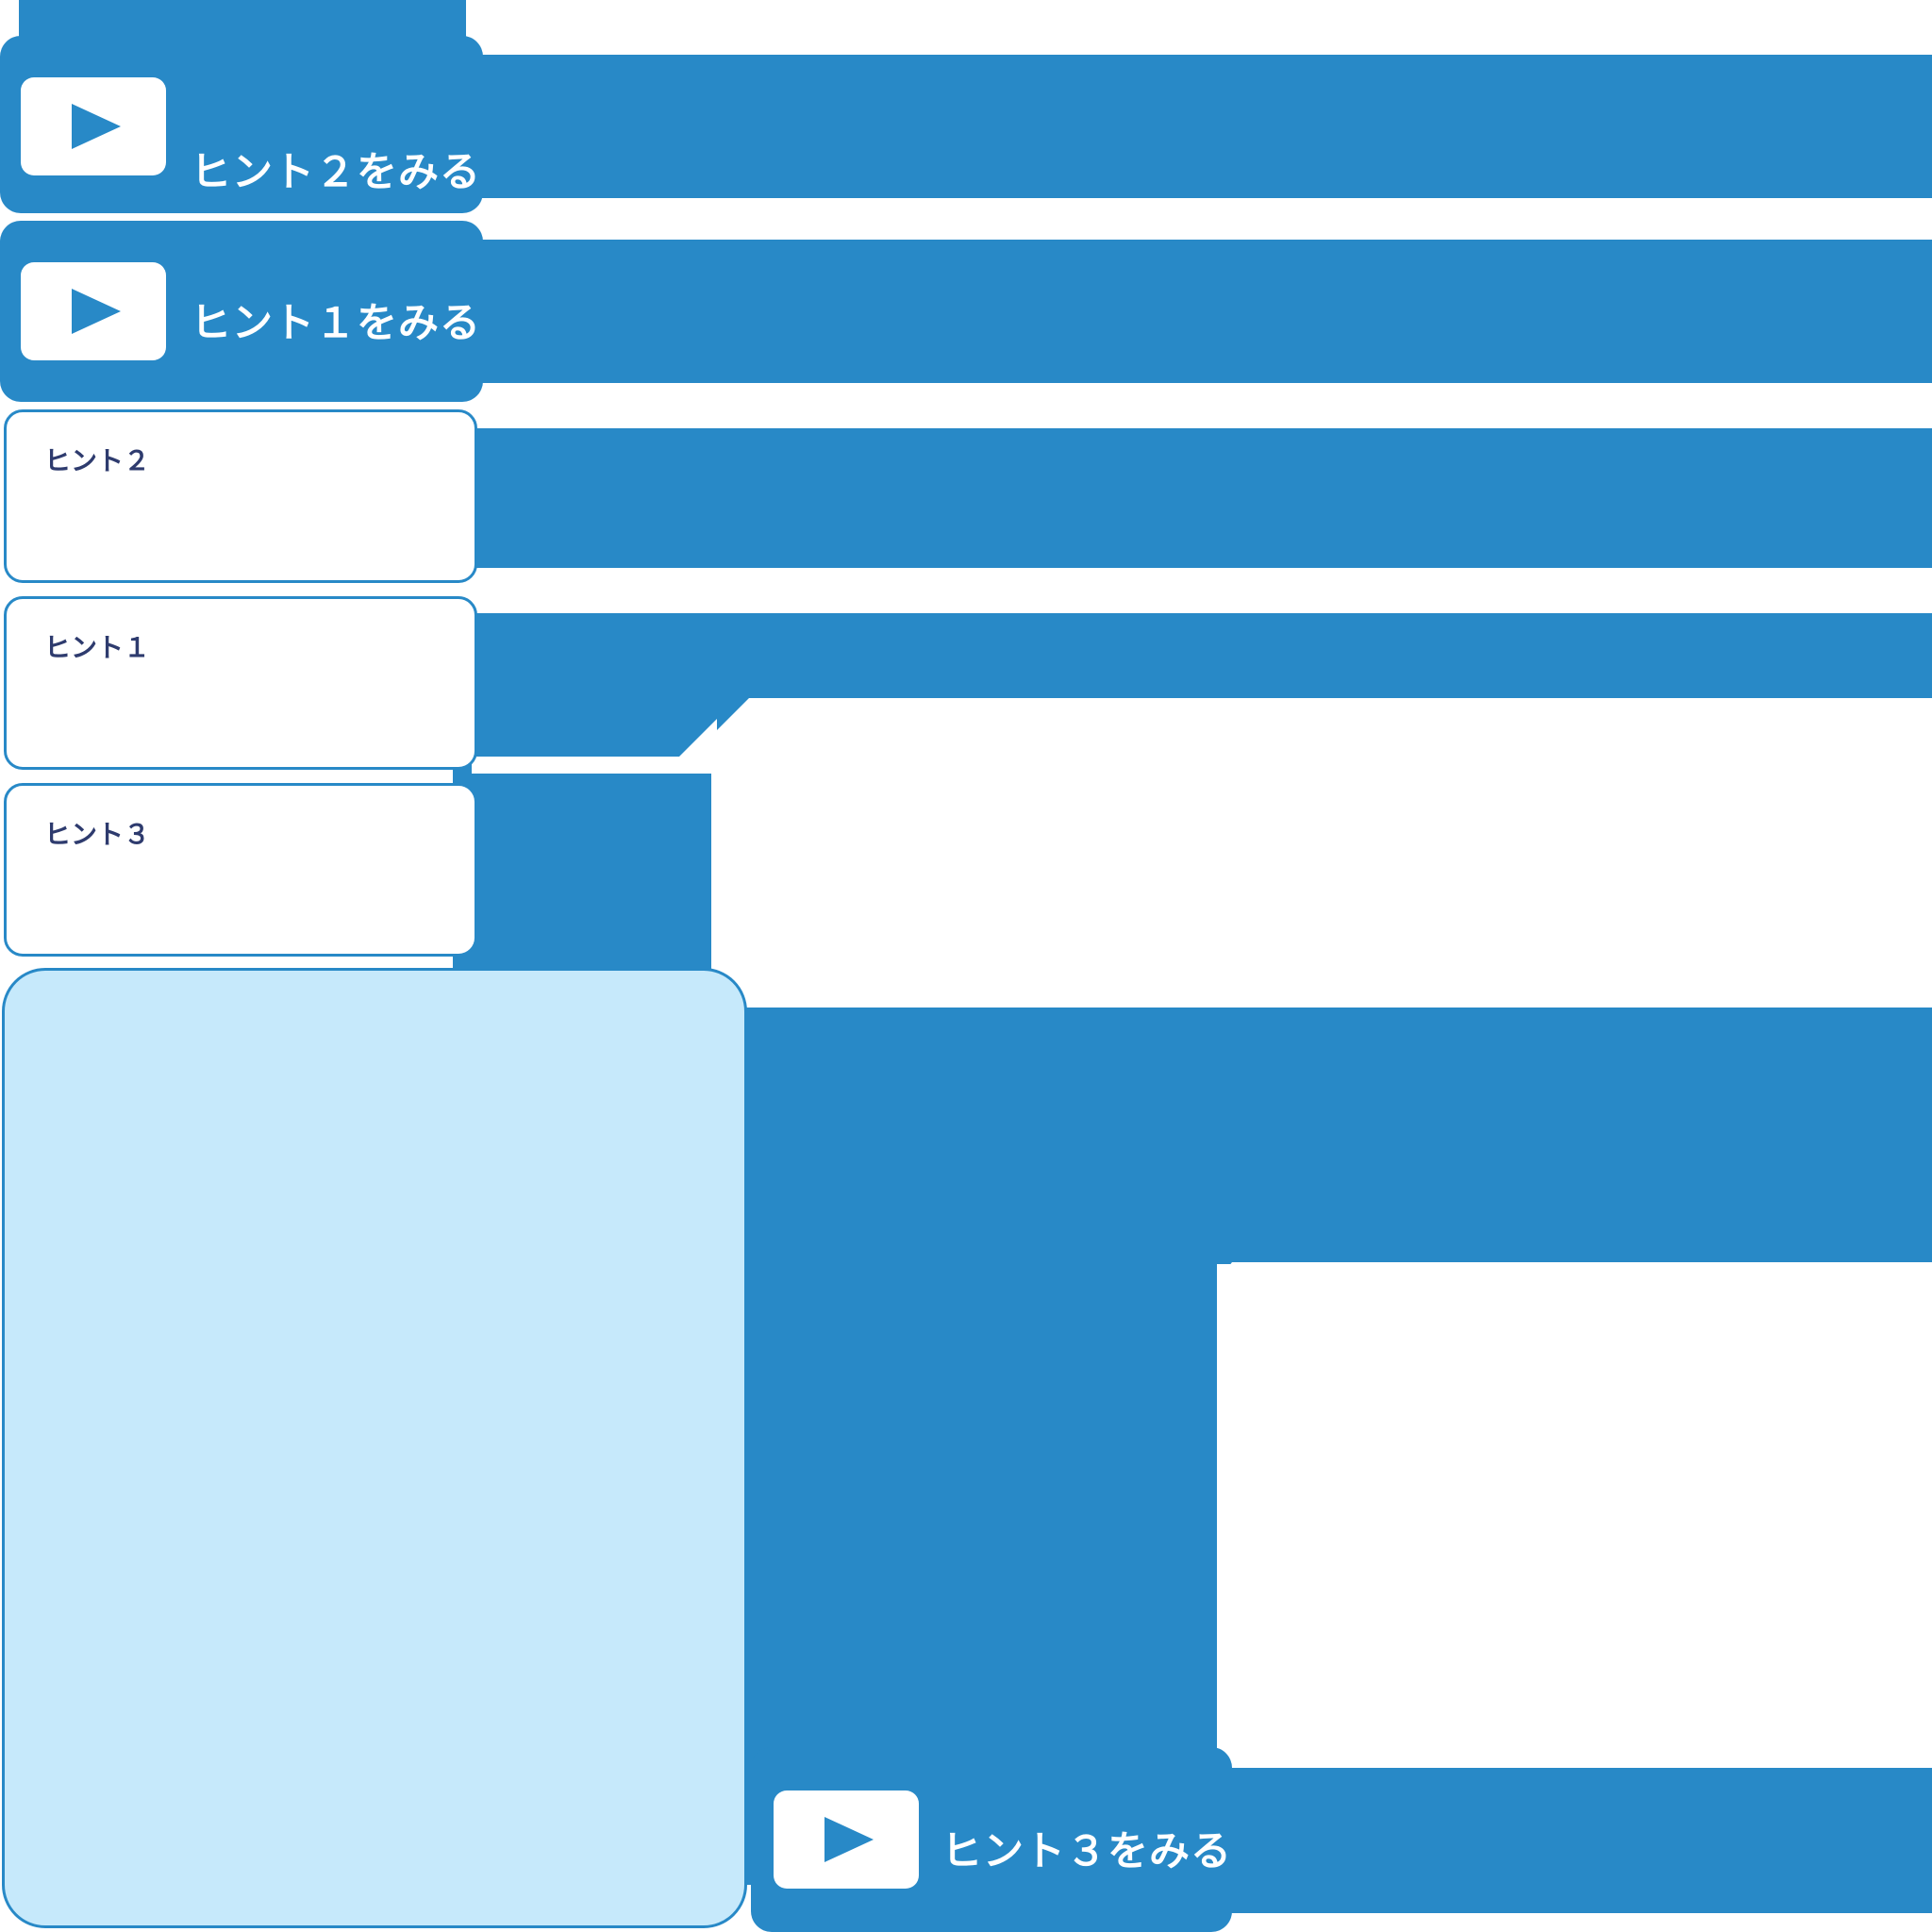 Image resolution: width=1932 pixels, height=1932 pixels. I want to click on hint1-card: ヒント１, so click(240, 683).